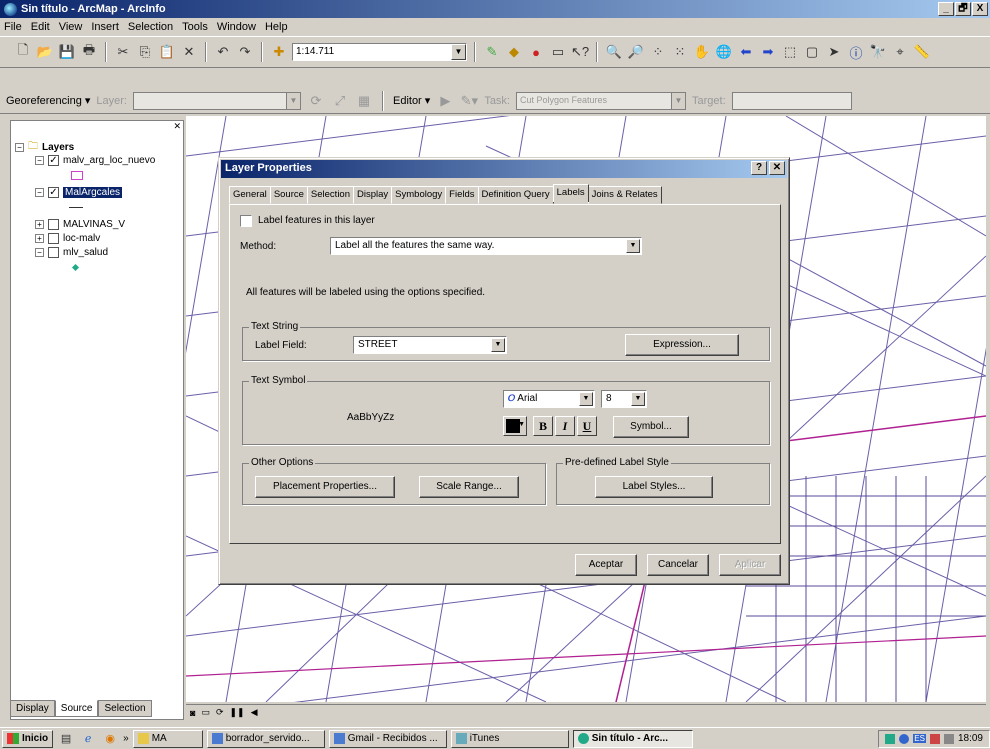 The width and height of the screenshot is (990, 749). Describe the element at coordinates (601, 100) in the screenshot. I see `task-combo: Cut Polygon Features ▼` at that location.